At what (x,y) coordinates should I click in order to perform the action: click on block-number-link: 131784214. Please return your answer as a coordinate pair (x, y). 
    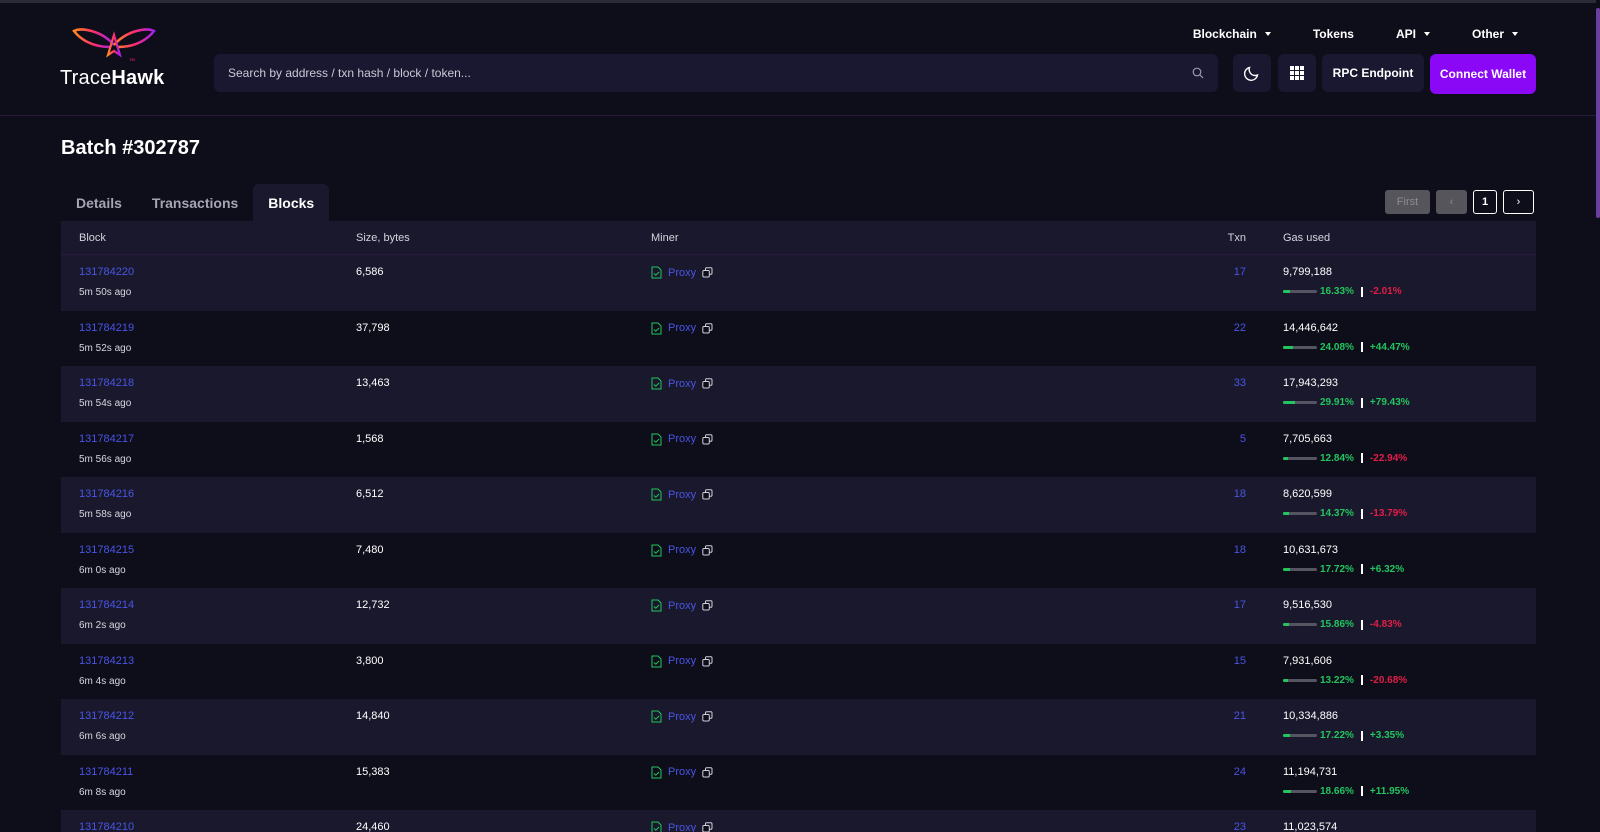
    Looking at the image, I should click on (217, 605).